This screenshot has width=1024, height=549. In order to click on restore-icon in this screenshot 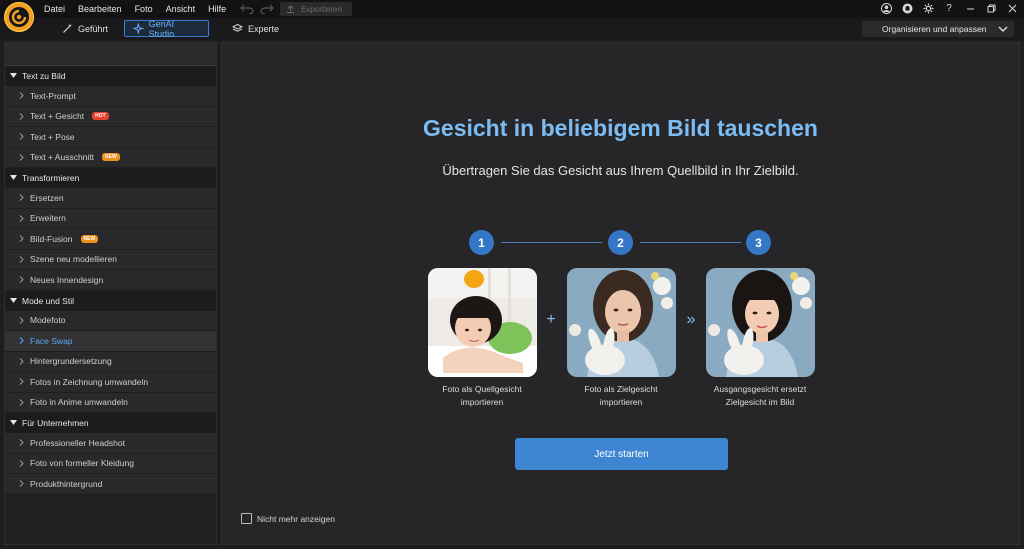, I will do `click(991, 8)`.